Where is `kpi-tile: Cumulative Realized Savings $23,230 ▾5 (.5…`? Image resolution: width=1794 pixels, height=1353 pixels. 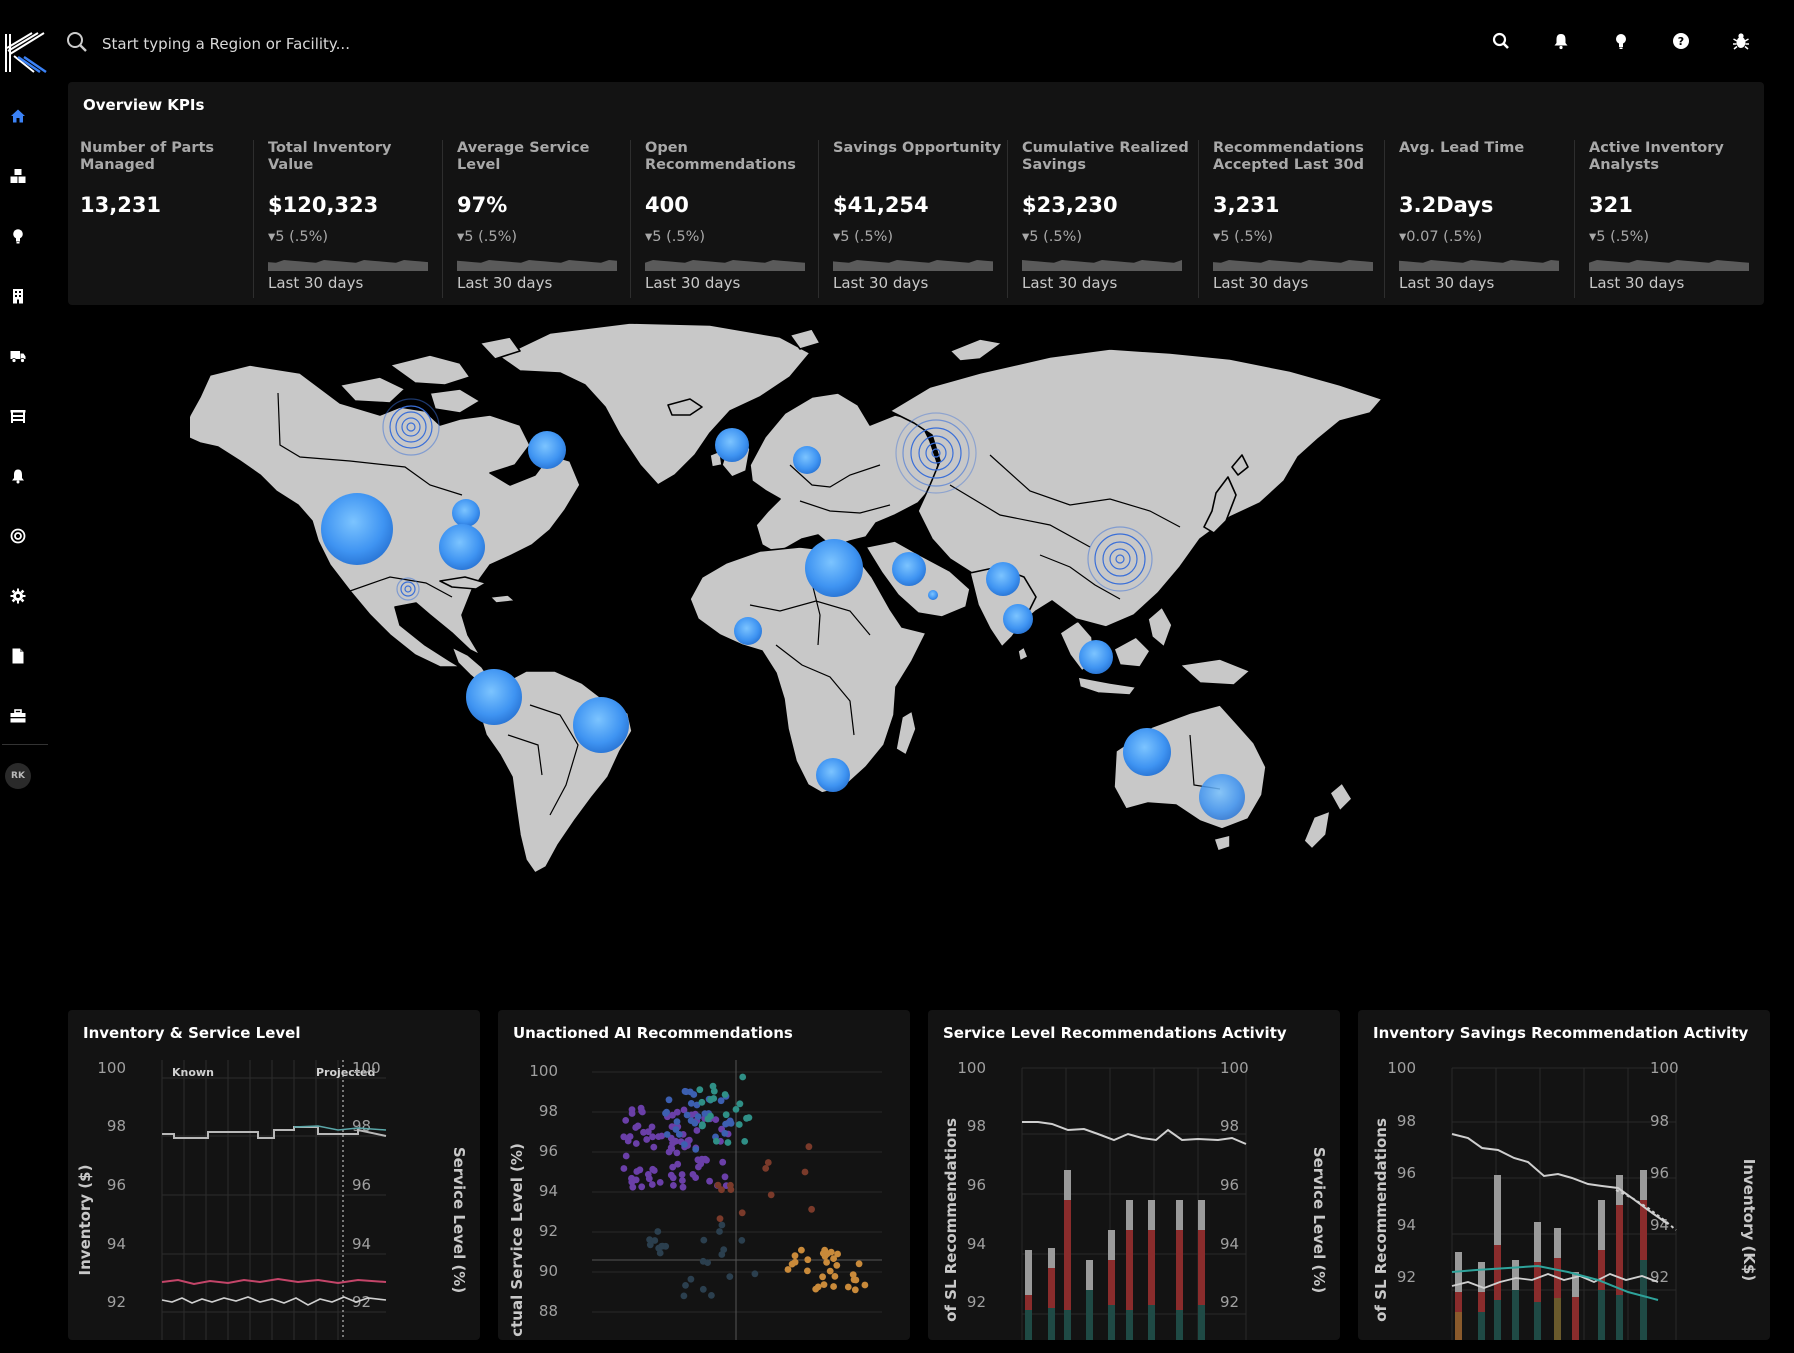 kpi-tile: Cumulative Realized Savings $23,230 ▾5 (.5… is located at coordinates (1107, 220).